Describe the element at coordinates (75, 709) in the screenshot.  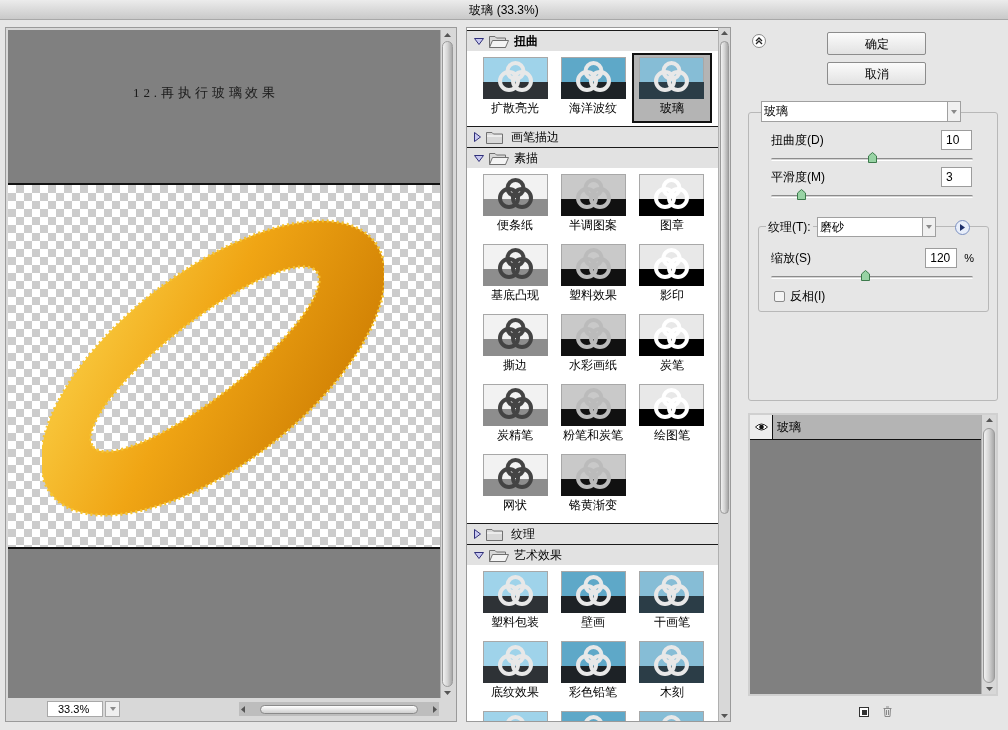
I see `zoom-field: 33.3%` at that location.